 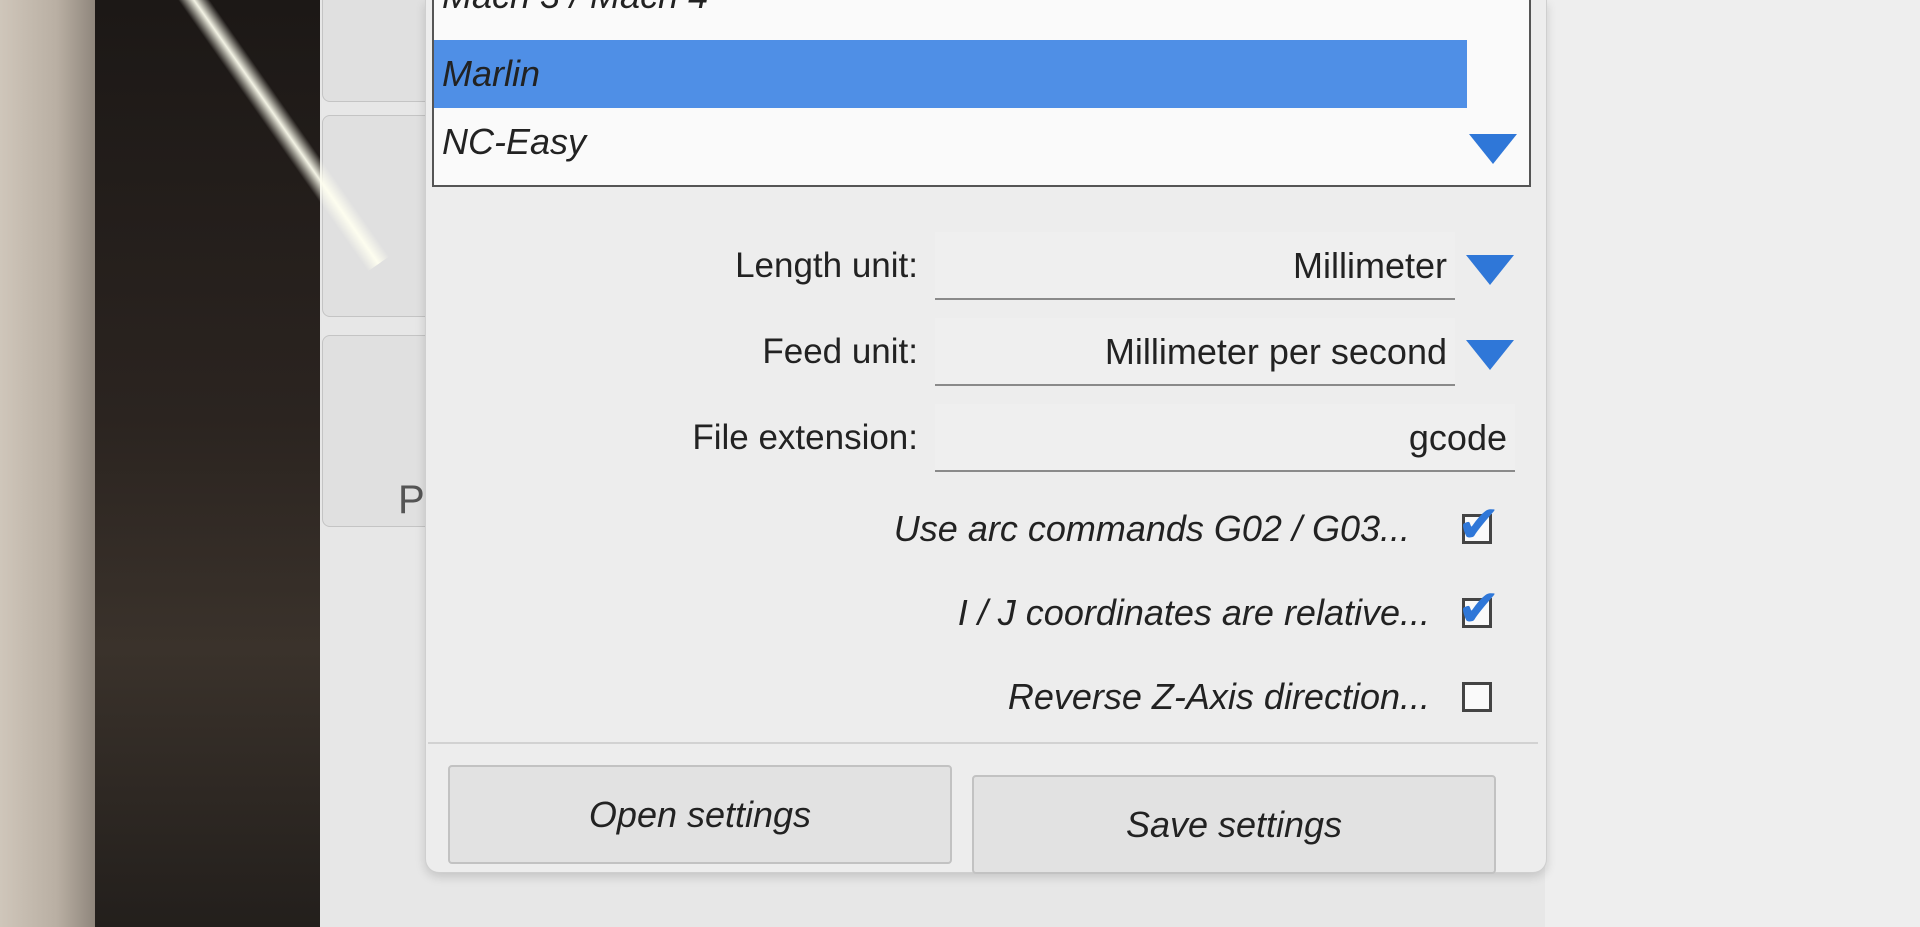 What do you see at coordinates (1195, 266) in the screenshot?
I see `length-unit-select: Millimeter` at bounding box center [1195, 266].